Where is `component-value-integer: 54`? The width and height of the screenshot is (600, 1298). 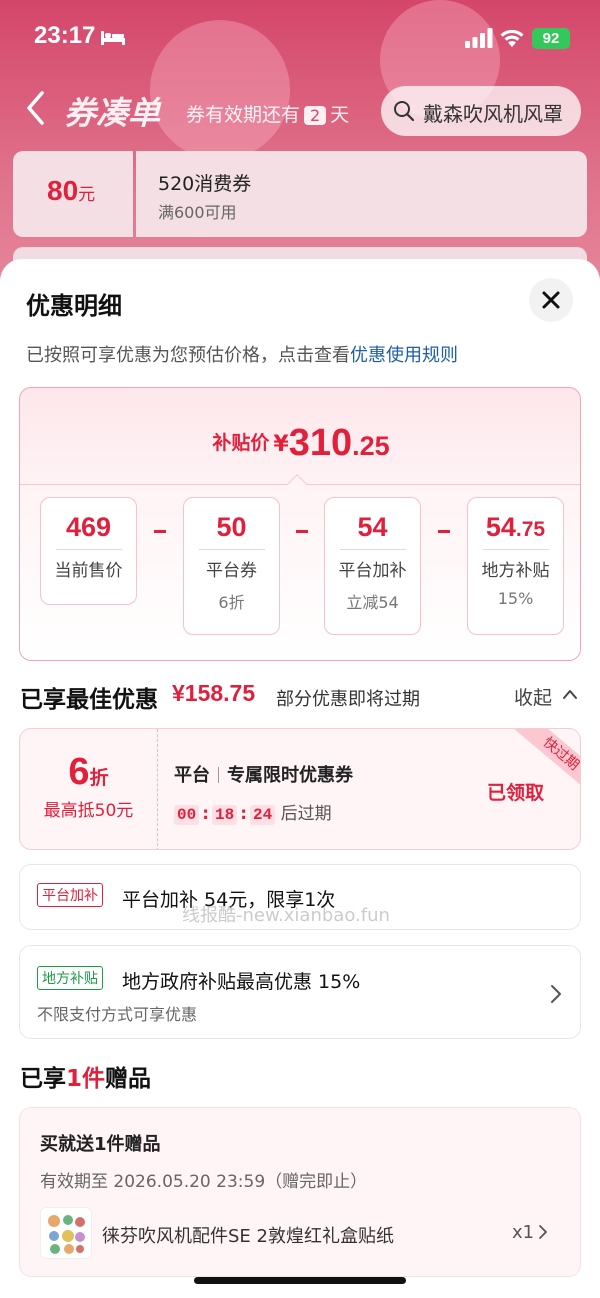 component-value-integer: 54 is located at coordinates (500, 527).